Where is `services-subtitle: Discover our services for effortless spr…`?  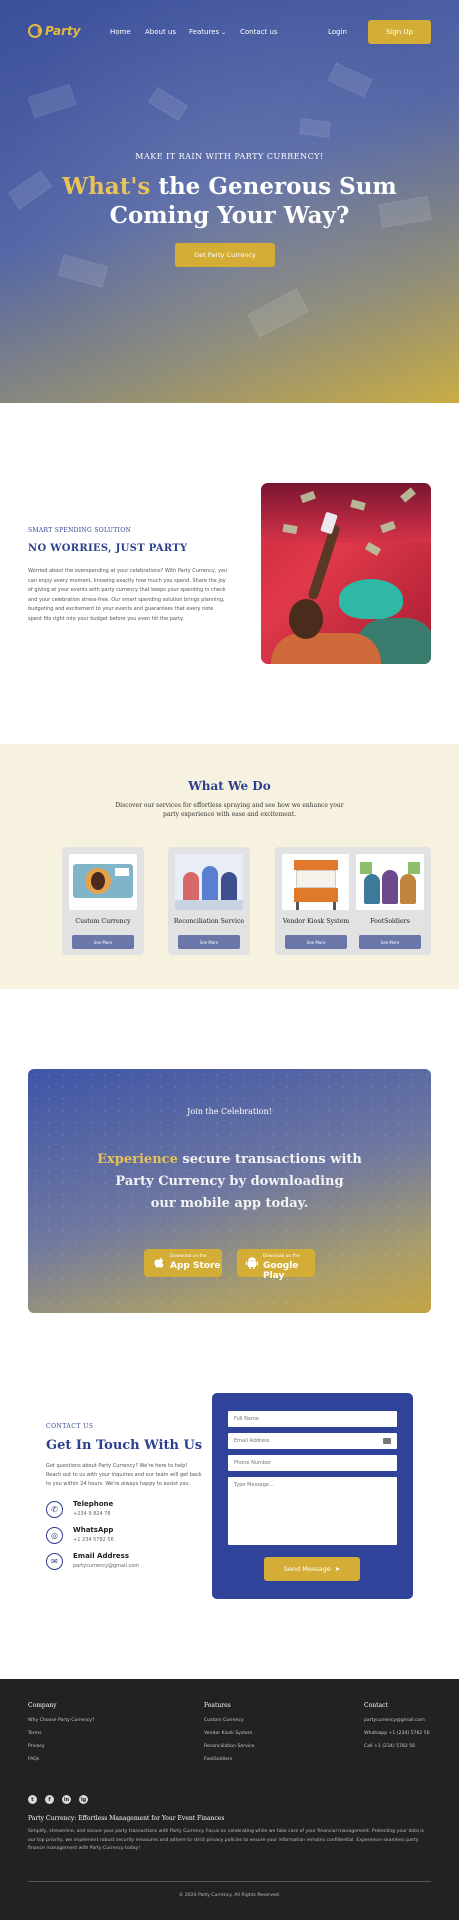 services-subtitle: Discover our services for effortless spr… is located at coordinates (229, 810).